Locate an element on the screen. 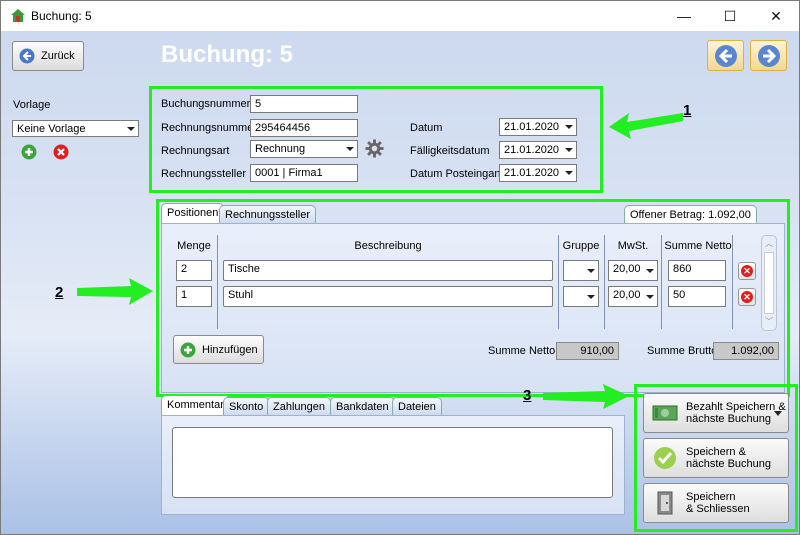 This screenshot has width=800, height=535. tab-dateien-label: Dateien is located at coordinates (417, 407).